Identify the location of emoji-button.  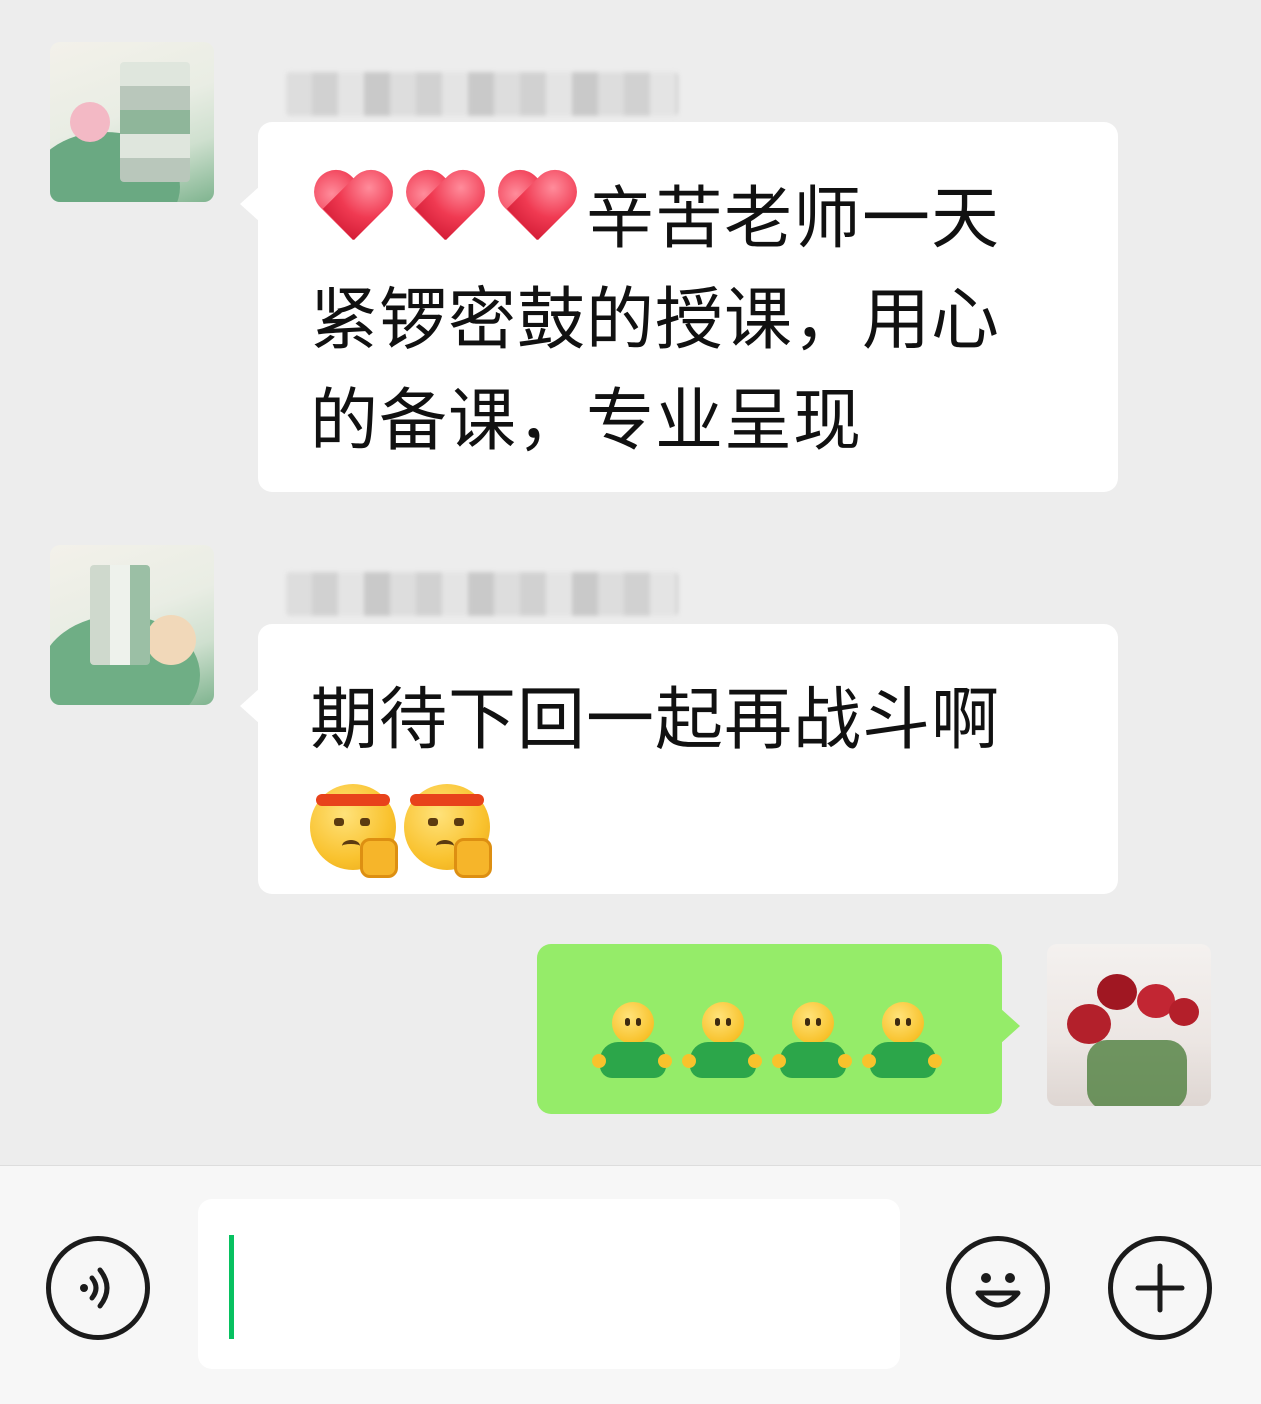
(998, 1288).